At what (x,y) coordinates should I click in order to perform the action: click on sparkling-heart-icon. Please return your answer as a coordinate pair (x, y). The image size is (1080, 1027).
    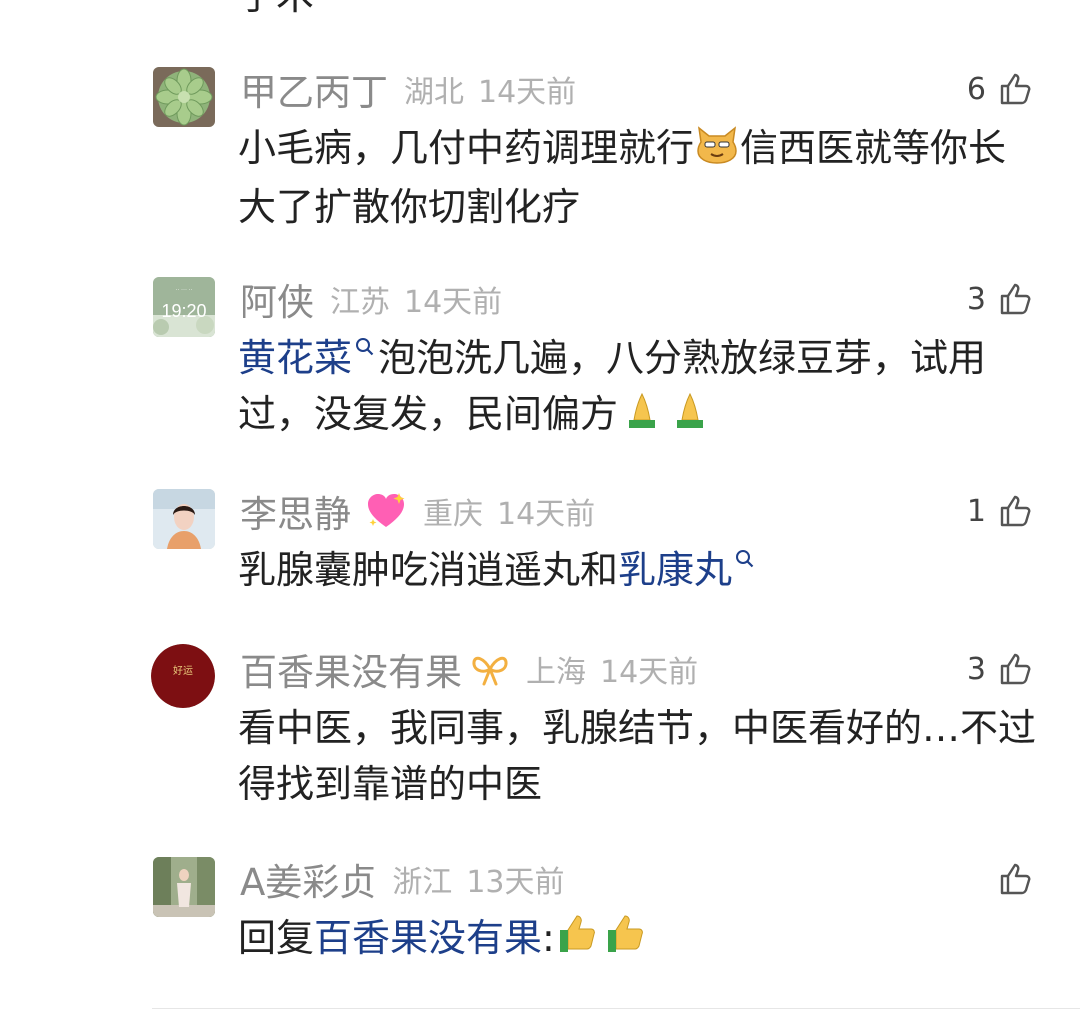
    Looking at the image, I should click on (386, 511).